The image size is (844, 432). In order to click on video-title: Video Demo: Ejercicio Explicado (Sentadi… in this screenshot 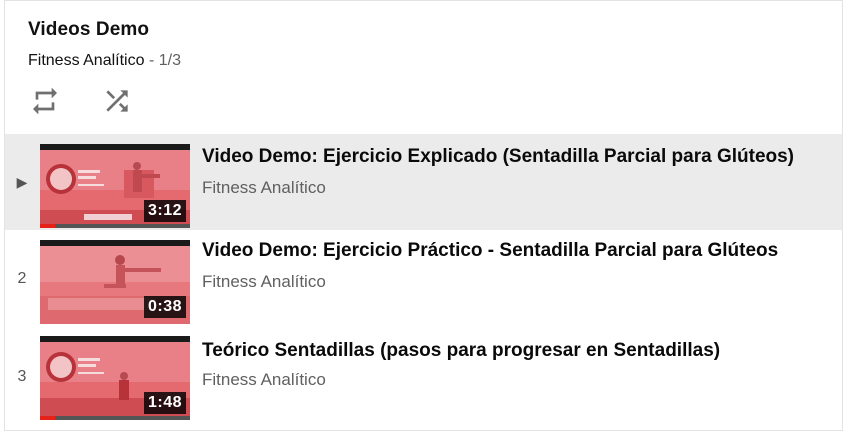, I will do `click(498, 157)`.